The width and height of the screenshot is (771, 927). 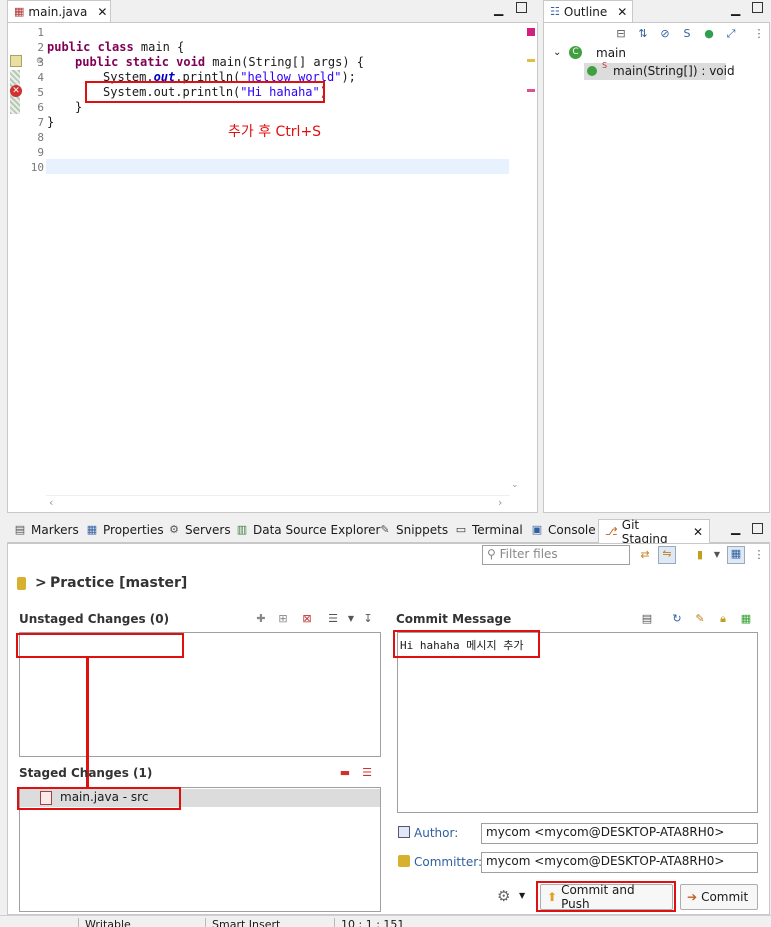 What do you see at coordinates (369, 922) in the screenshot?
I see `status-position: 10 : 1 : 151` at bounding box center [369, 922].